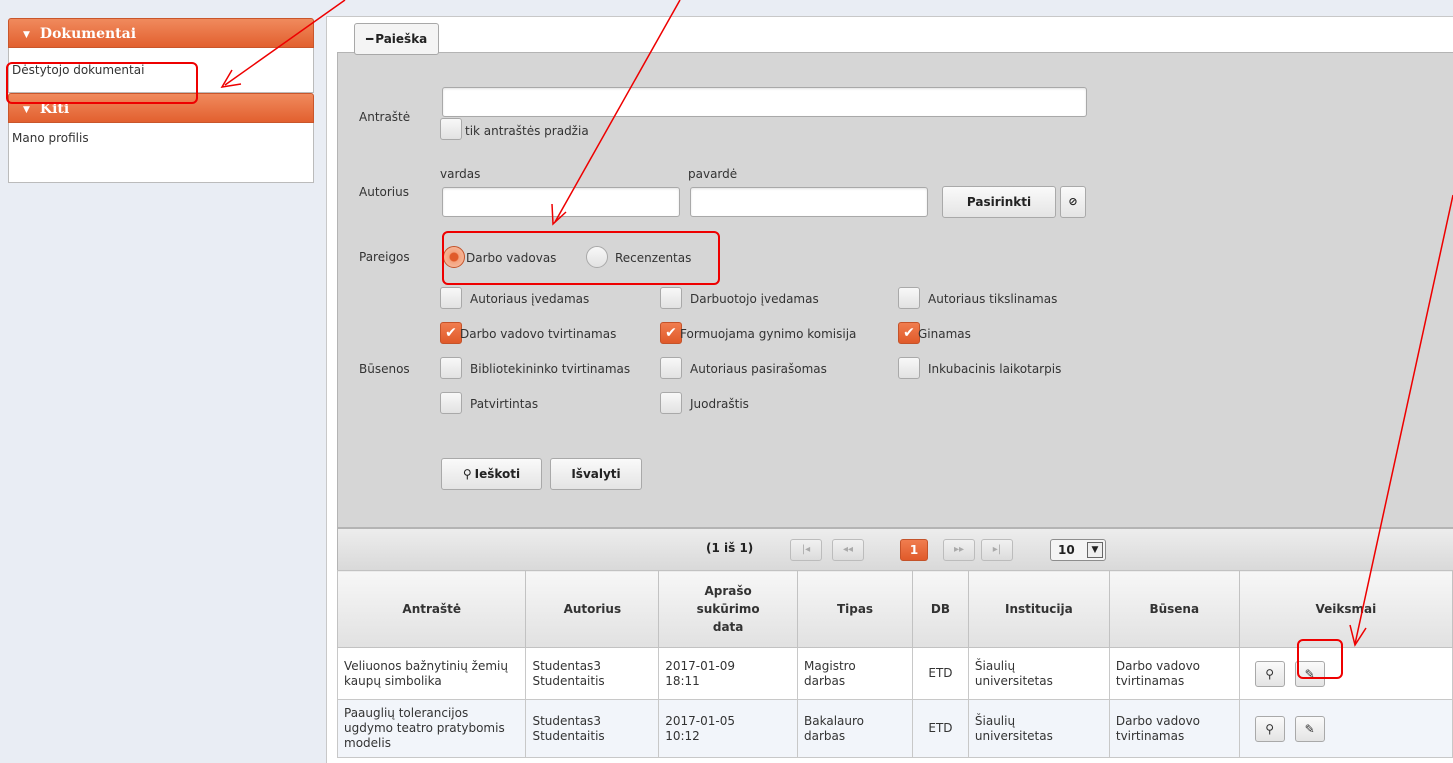 This screenshot has height=763, width=1453. Describe the element at coordinates (1345, 609) in the screenshot. I see `column-header: Veiksmai` at that location.